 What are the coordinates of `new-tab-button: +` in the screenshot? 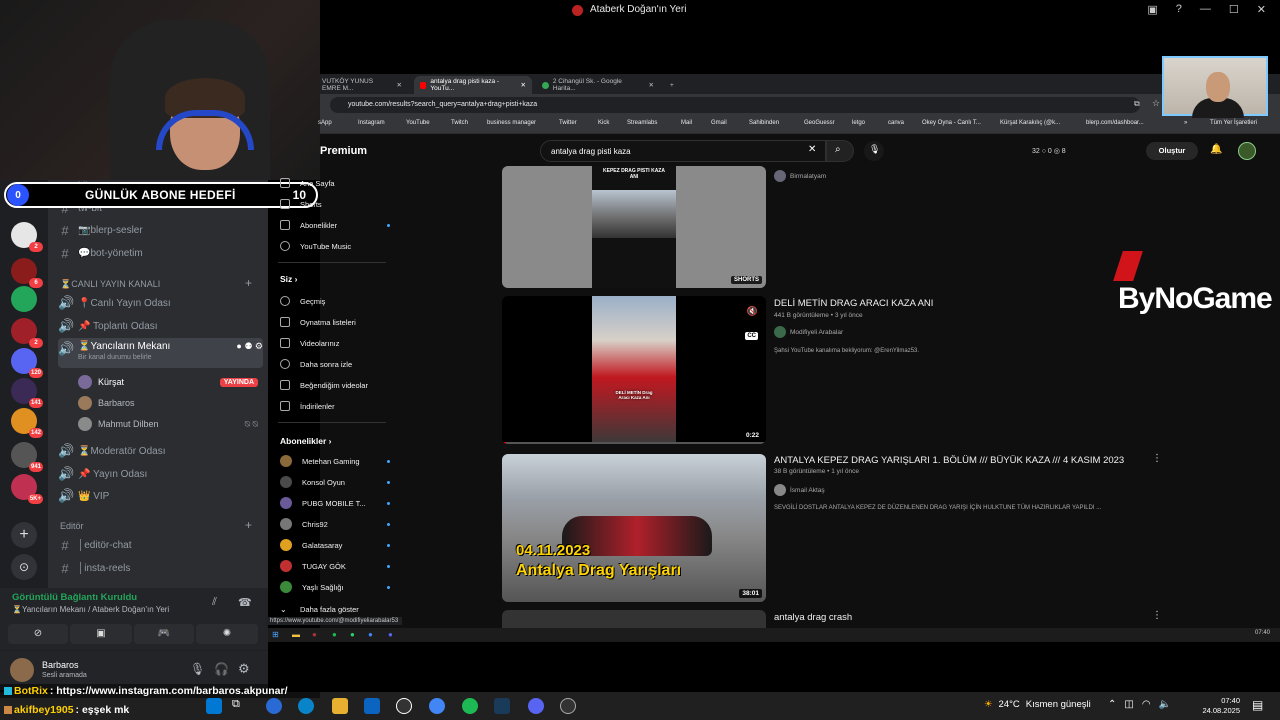 It's located at (672, 85).